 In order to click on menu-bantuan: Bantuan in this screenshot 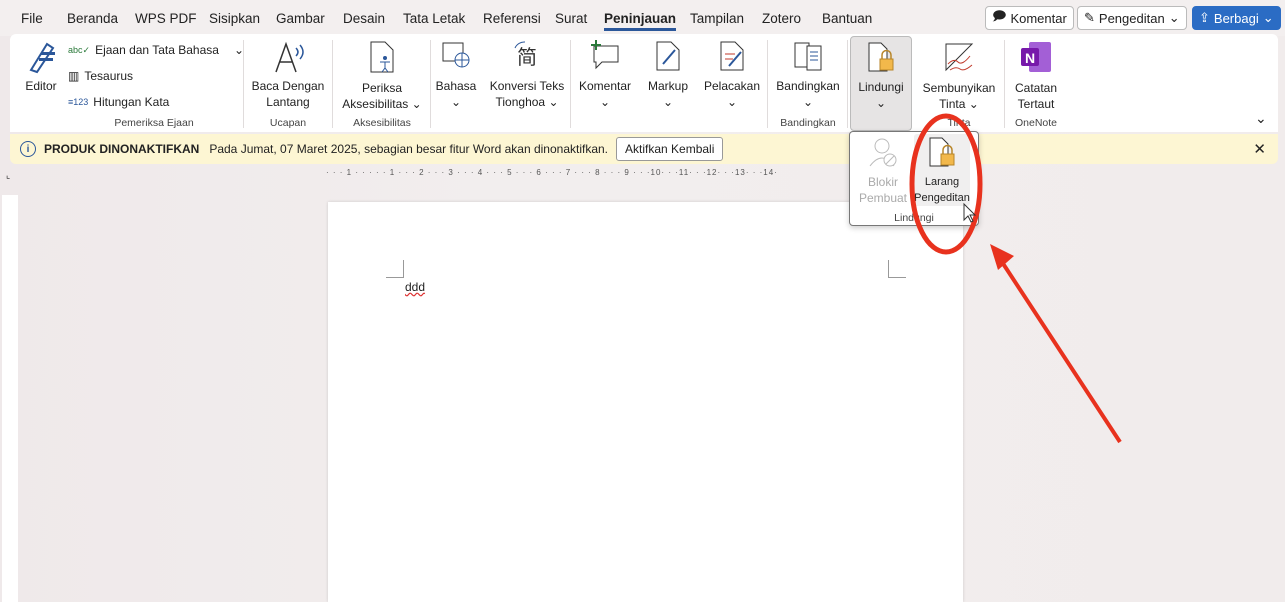, I will do `click(847, 18)`.